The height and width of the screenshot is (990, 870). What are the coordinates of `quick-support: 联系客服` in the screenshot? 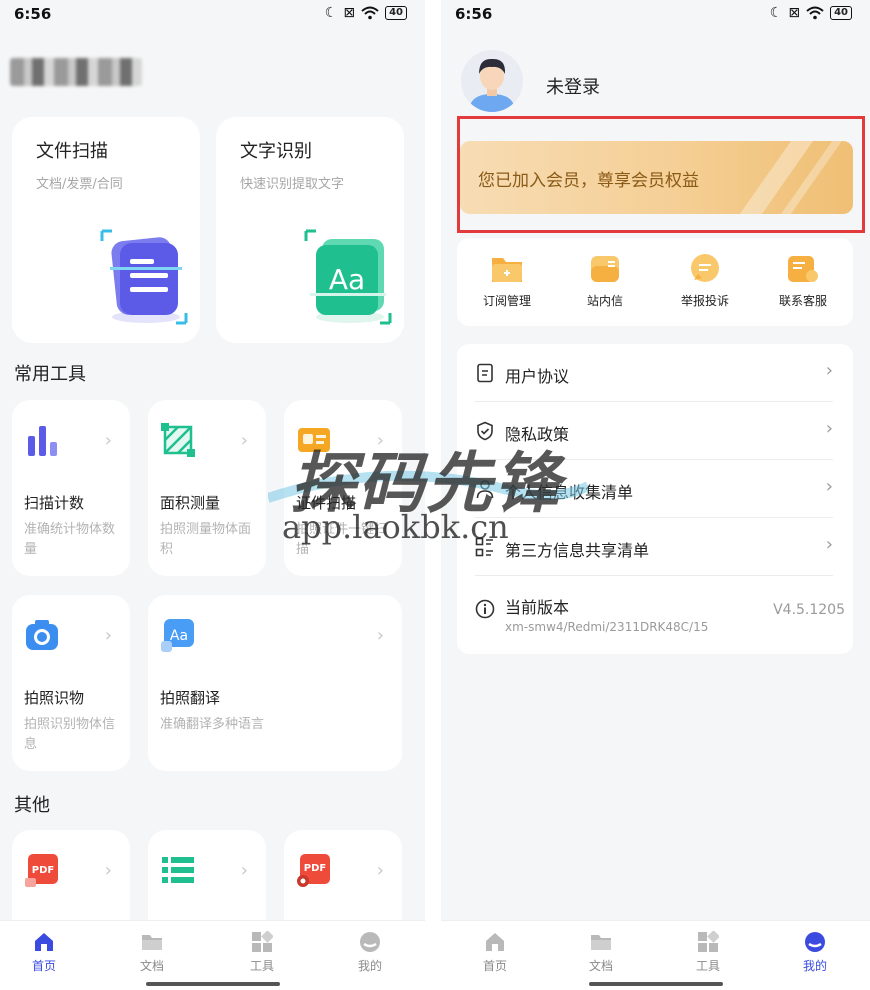 It's located at (803, 280).